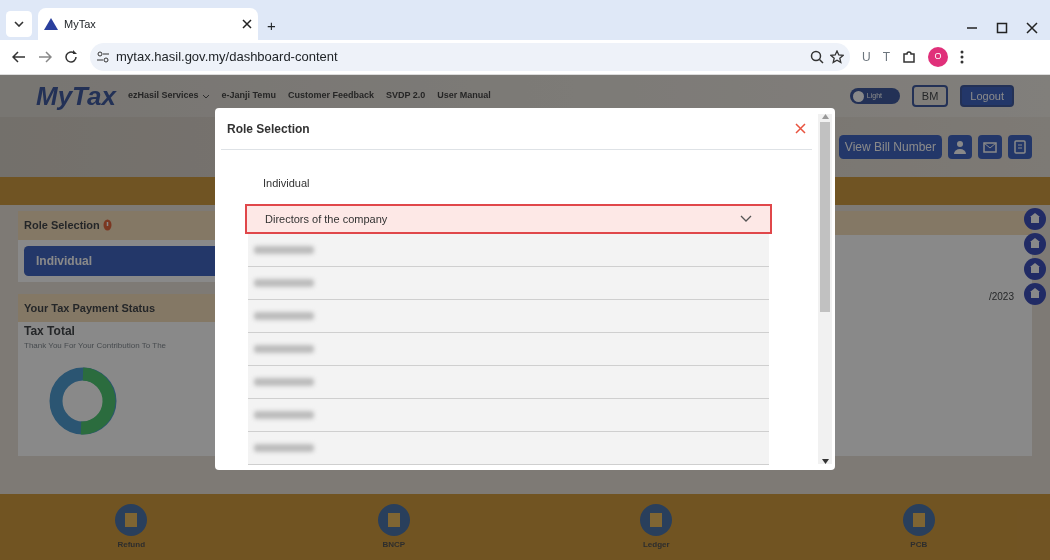 This screenshot has height=560, width=1050. I want to click on logout-button: Logout, so click(987, 96).